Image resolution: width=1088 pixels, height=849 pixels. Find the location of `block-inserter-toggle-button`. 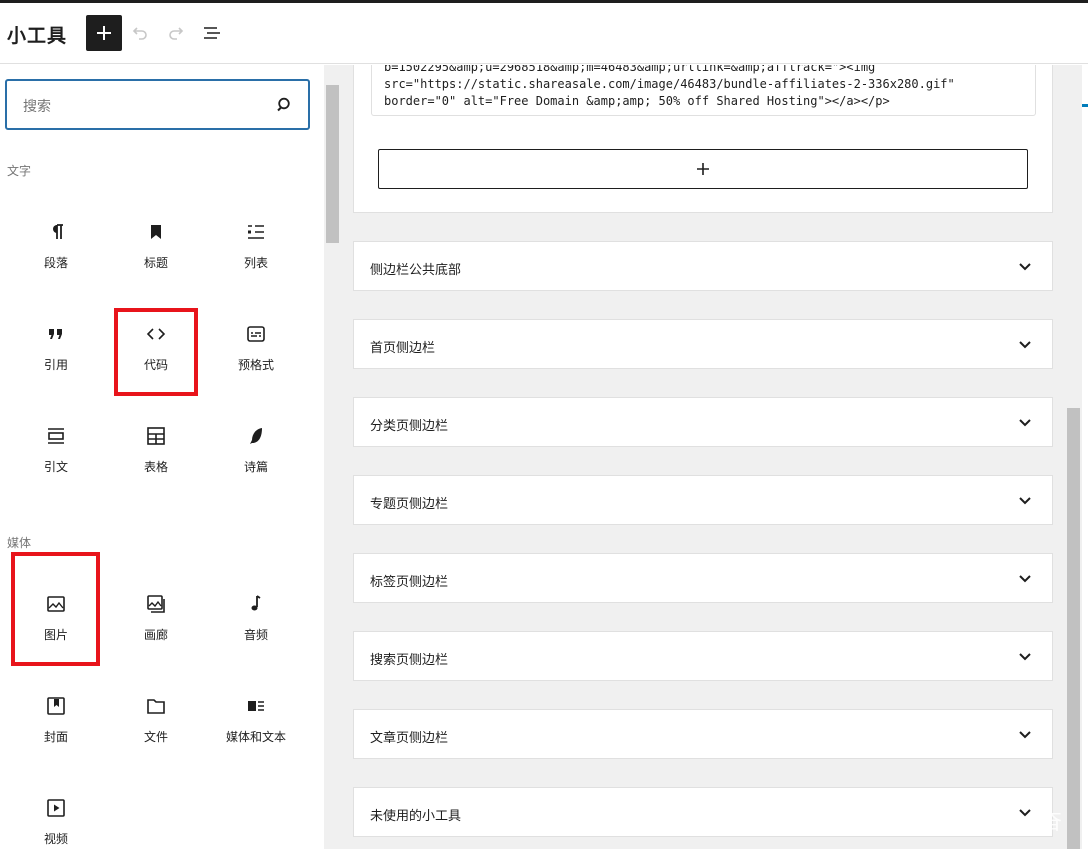

block-inserter-toggle-button is located at coordinates (104, 33).